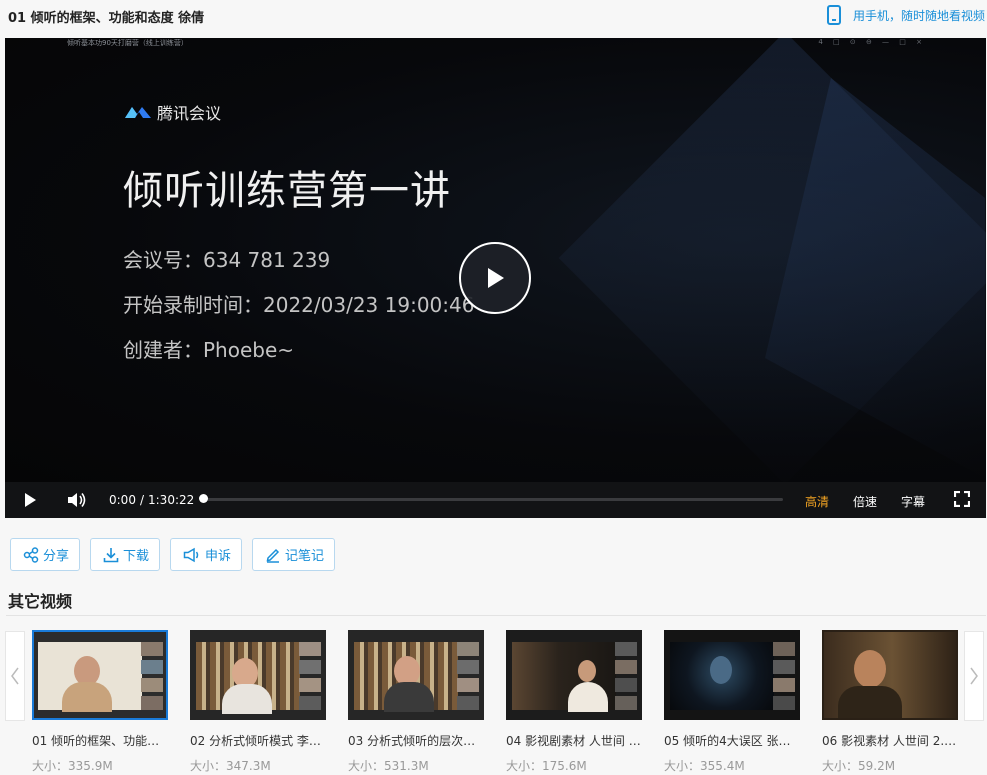  I want to click on chevron-right-icon, so click(974, 676).